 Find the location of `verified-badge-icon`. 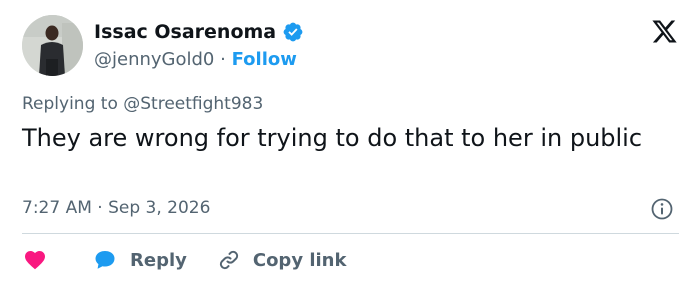

verified-badge-icon is located at coordinates (293, 32).